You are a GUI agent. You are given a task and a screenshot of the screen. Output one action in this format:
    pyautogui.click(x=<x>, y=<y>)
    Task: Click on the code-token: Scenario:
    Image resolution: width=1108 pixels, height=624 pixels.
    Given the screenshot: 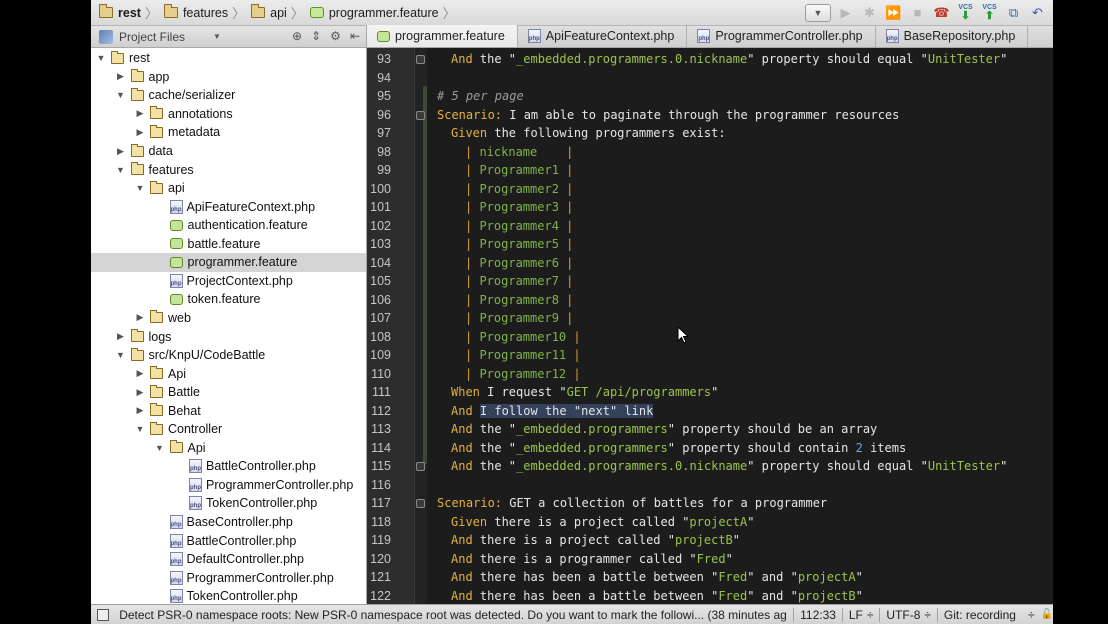 What is the action you would take?
    pyautogui.click(x=470, y=503)
    